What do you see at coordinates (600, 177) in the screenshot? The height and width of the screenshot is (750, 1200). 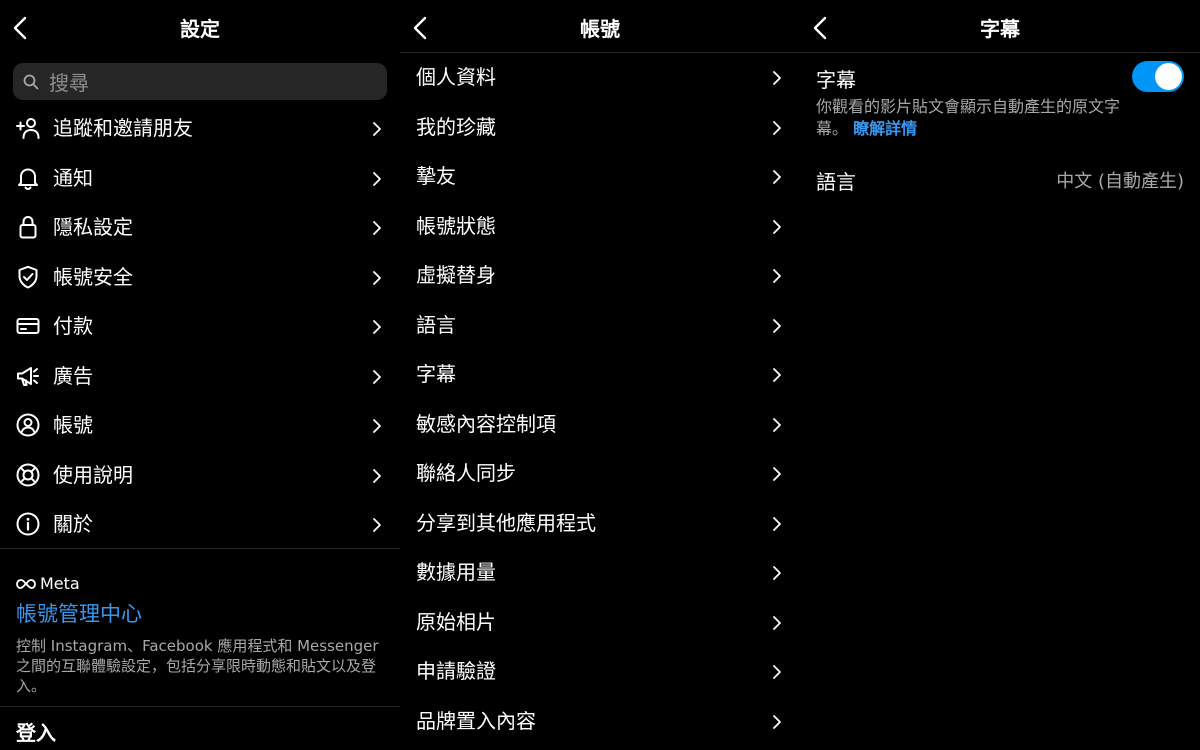 I see `account-item-close-friends: 摯友` at bounding box center [600, 177].